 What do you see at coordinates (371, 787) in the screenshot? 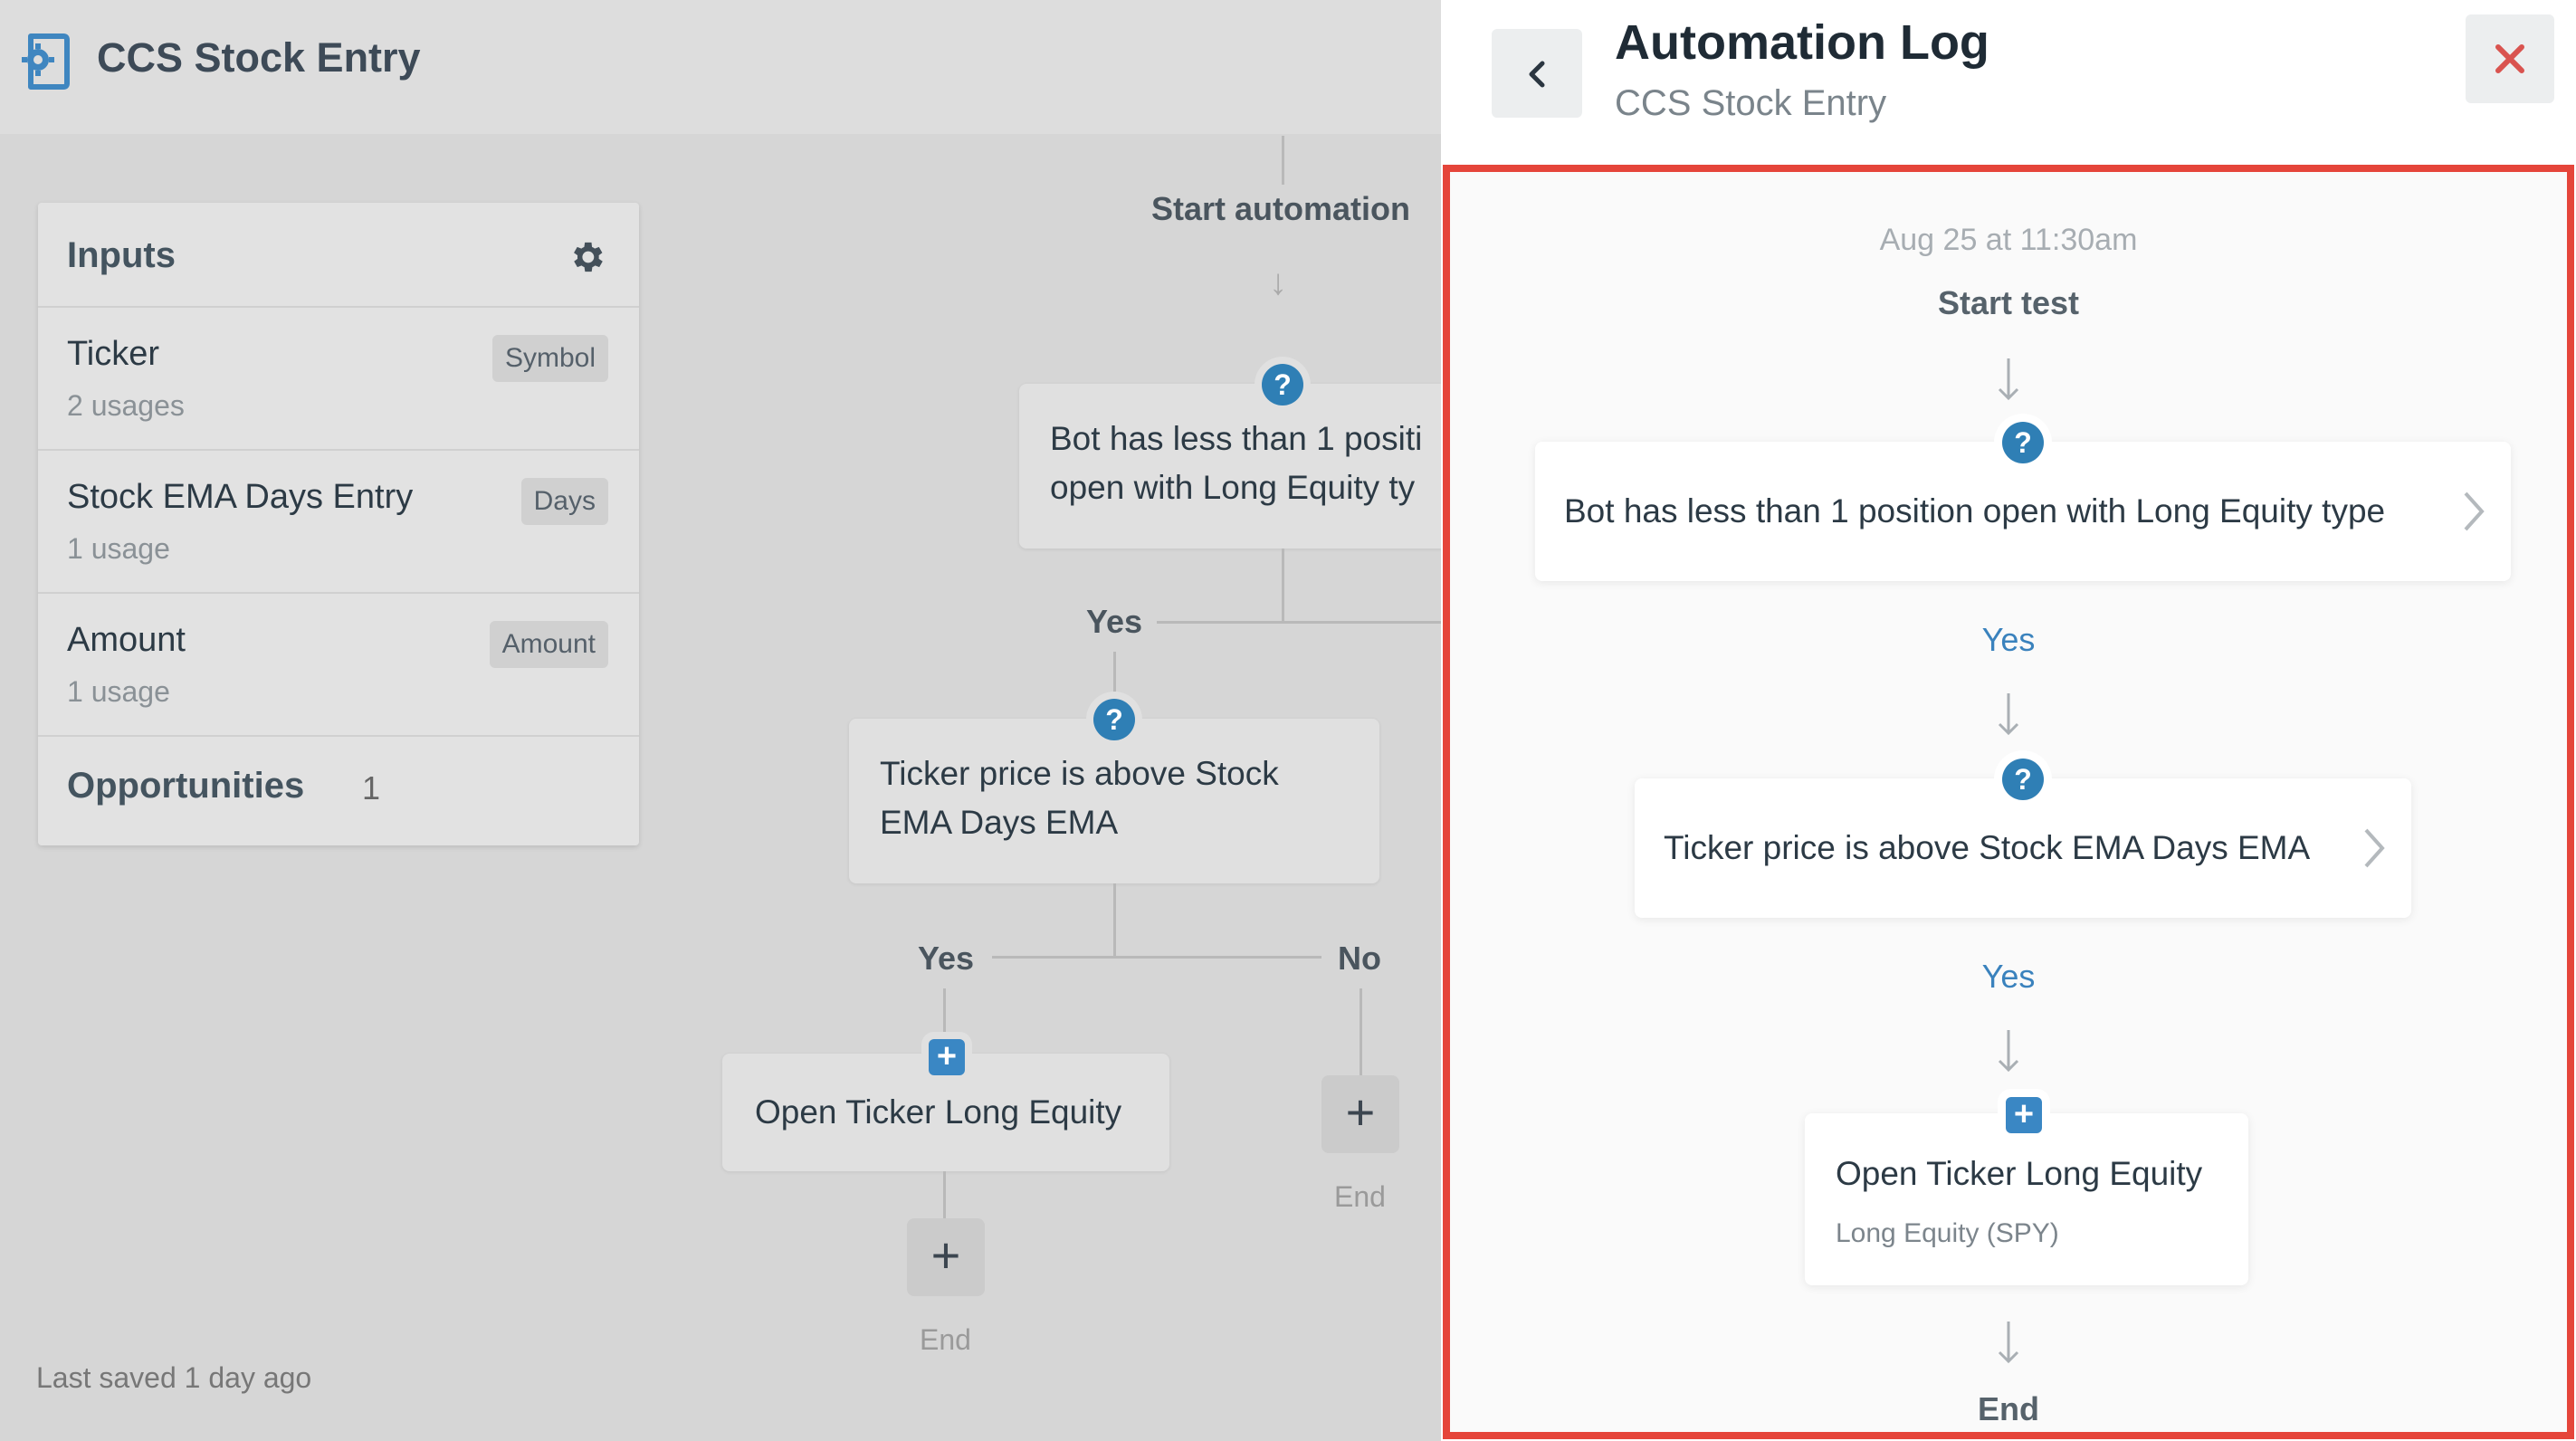
I see `opportunities-count: 1` at bounding box center [371, 787].